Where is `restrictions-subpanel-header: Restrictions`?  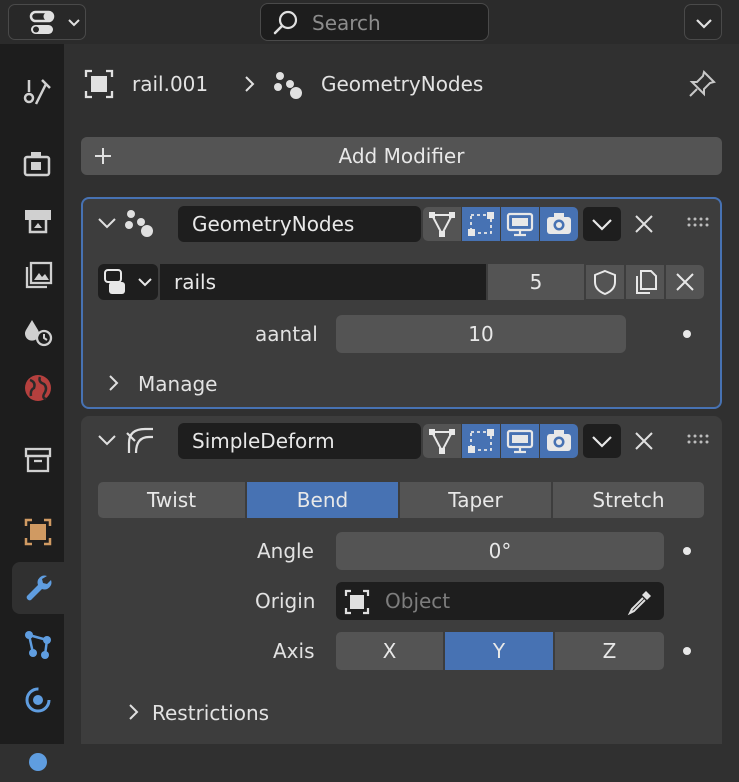 restrictions-subpanel-header: Restrictions is located at coordinates (210, 713).